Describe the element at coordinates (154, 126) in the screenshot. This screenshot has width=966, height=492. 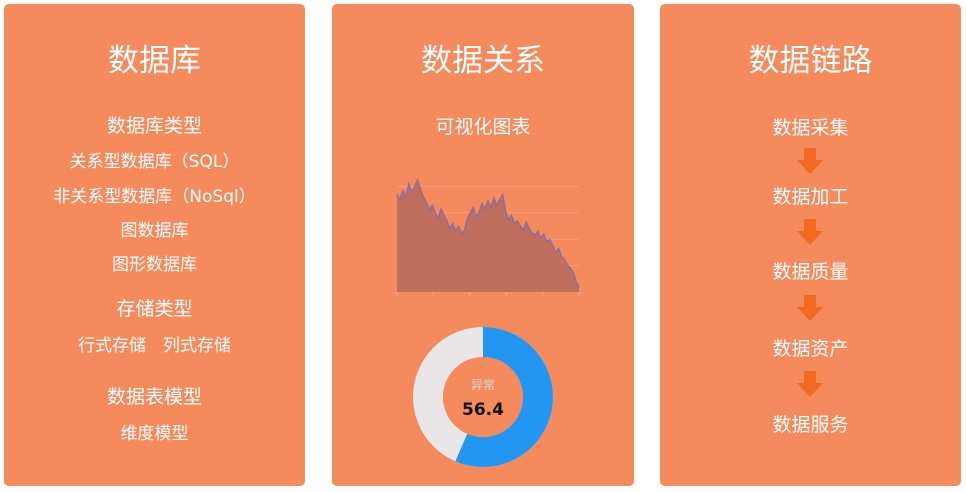
I see `database-type-heading: 数据库类型` at that location.